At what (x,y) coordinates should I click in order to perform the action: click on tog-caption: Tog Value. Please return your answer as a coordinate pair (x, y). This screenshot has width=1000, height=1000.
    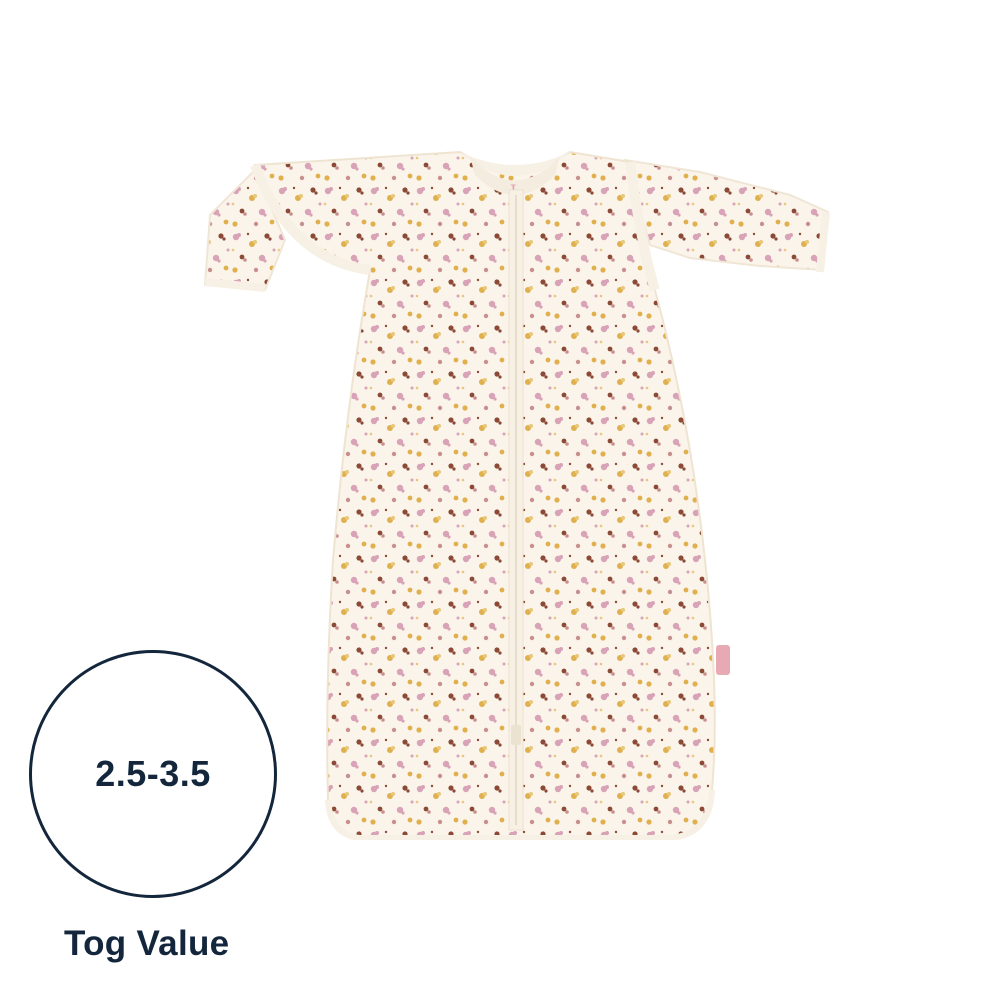
    Looking at the image, I should click on (147, 943).